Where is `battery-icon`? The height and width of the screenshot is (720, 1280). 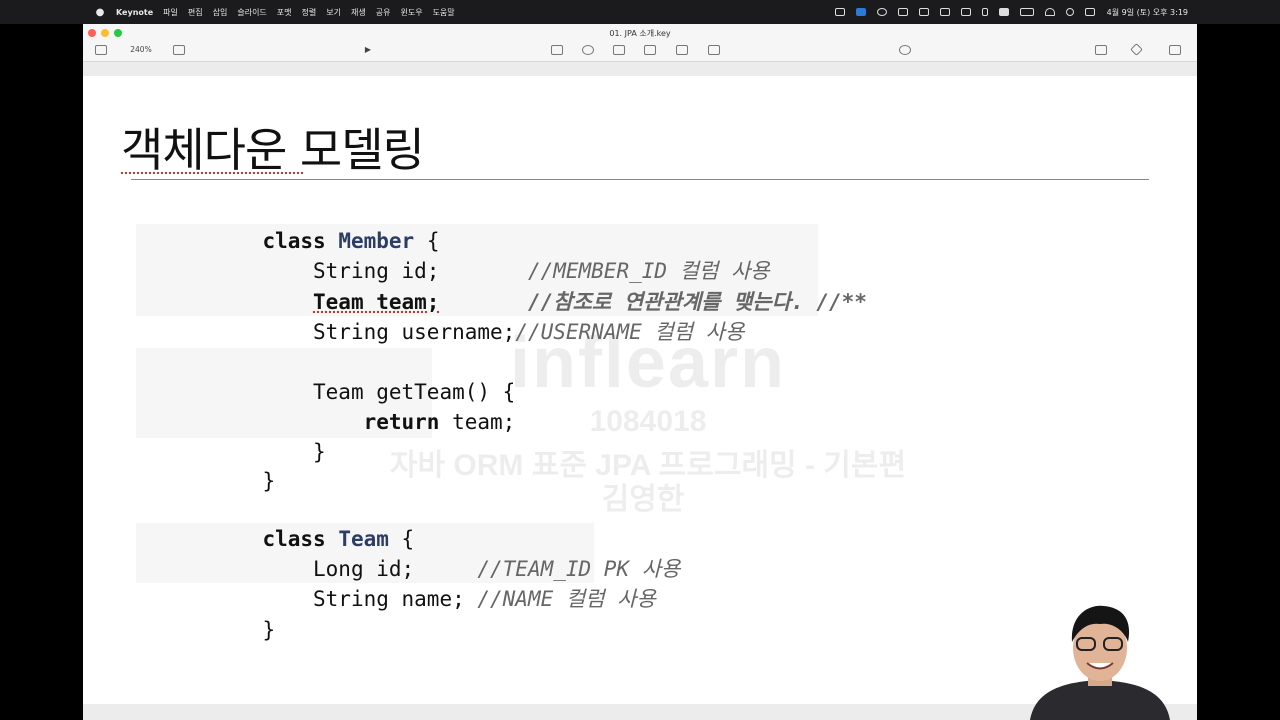 battery-icon is located at coordinates (1026, 12).